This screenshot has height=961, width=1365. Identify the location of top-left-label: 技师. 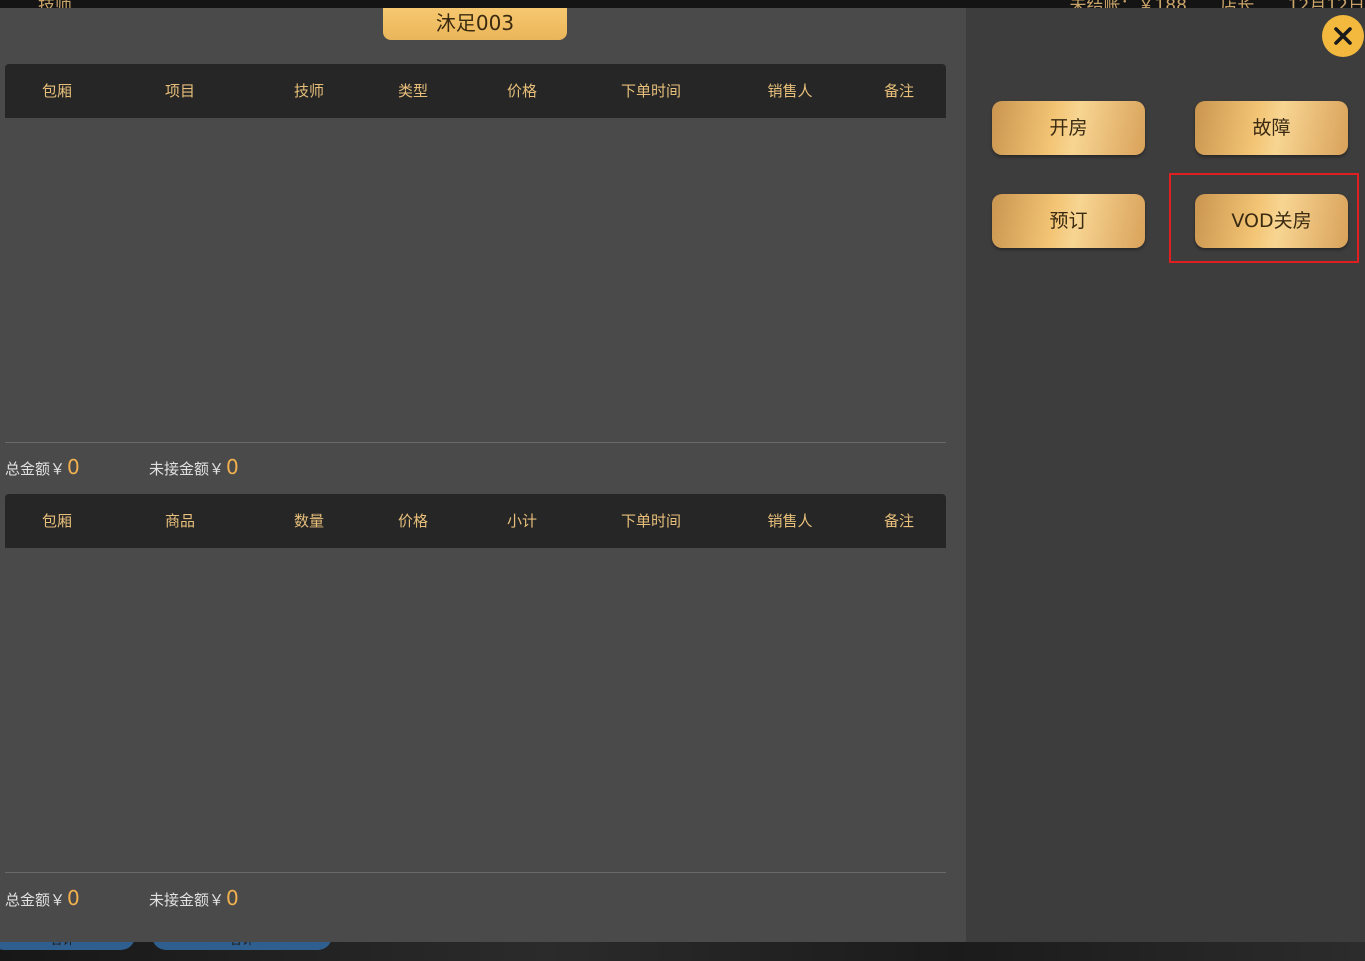
(55, 4).